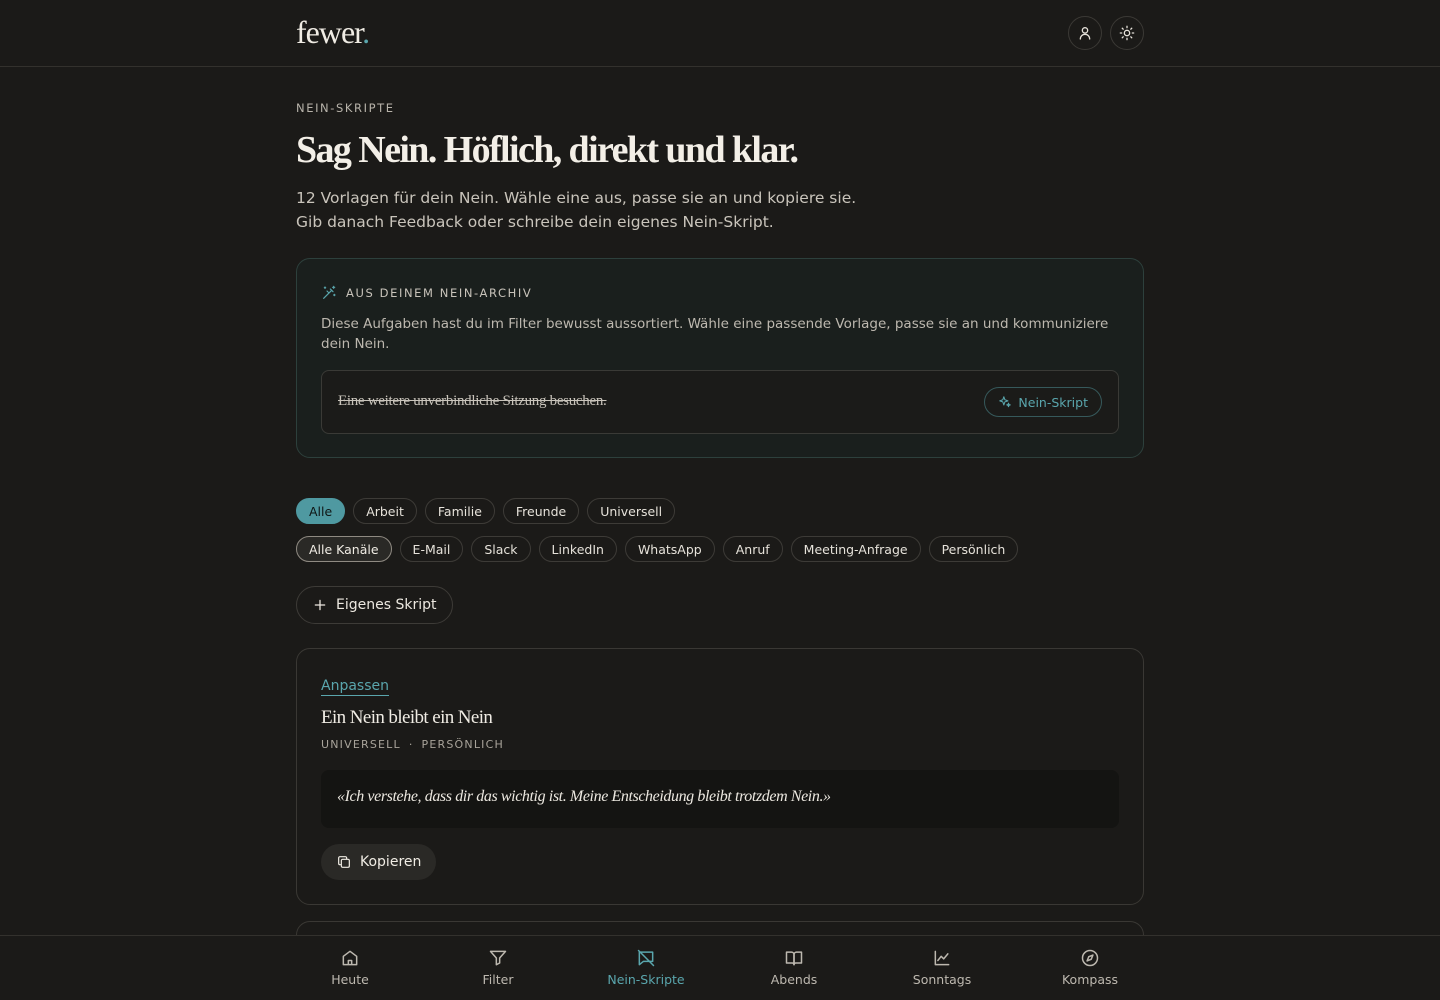 Image resolution: width=1440 pixels, height=1000 pixels. What do you see at coordinates (646, 979) in the screenshot?
I see `nav-label-nein-skripte: Nein-Skripte` at bounding box center [646, 979].